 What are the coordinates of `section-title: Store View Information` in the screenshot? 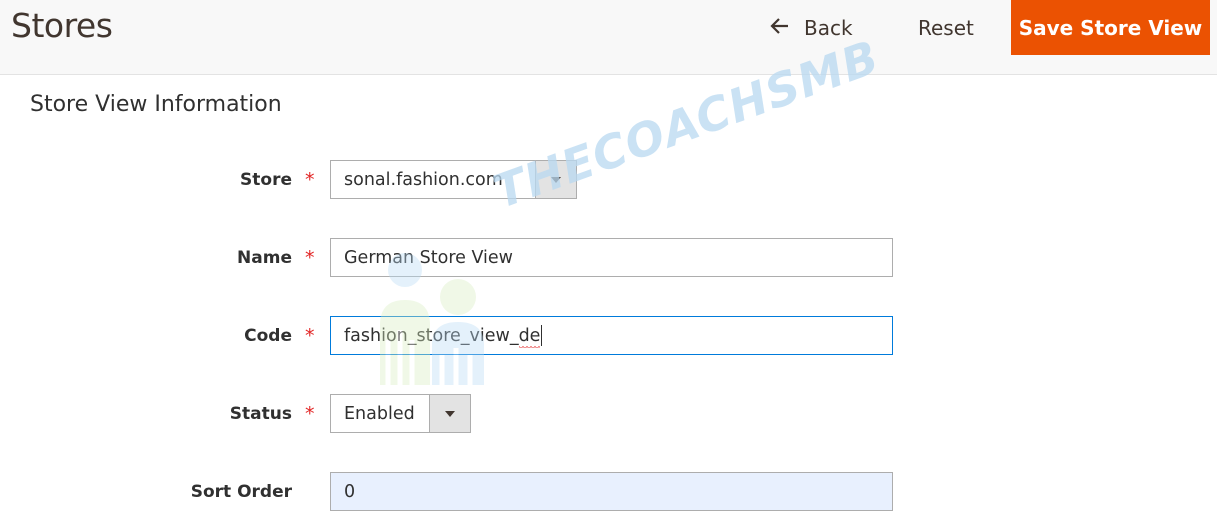 It's located at (156, 104).